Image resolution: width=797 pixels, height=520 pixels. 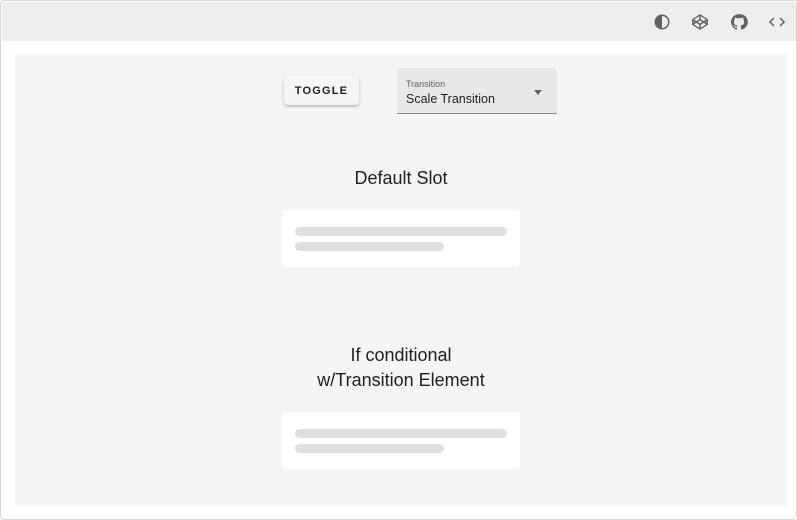 I want to click on if-conditional-heading-line1: If conditional, so click(x=401, y=355).